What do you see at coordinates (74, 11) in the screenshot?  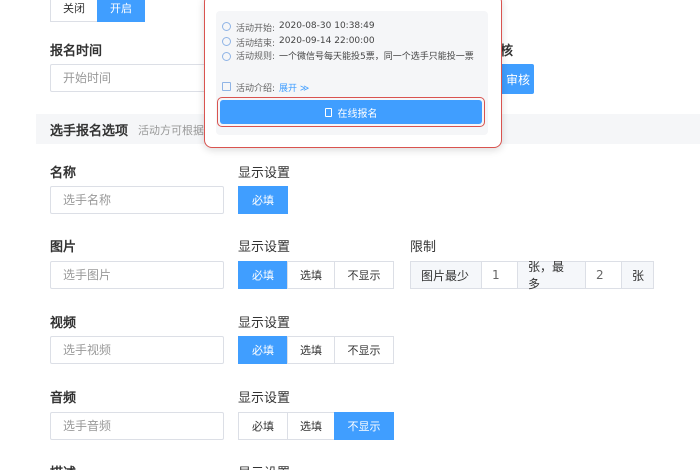 I see `toggle-off-button: 关闭` at bounding box center [74, 11].